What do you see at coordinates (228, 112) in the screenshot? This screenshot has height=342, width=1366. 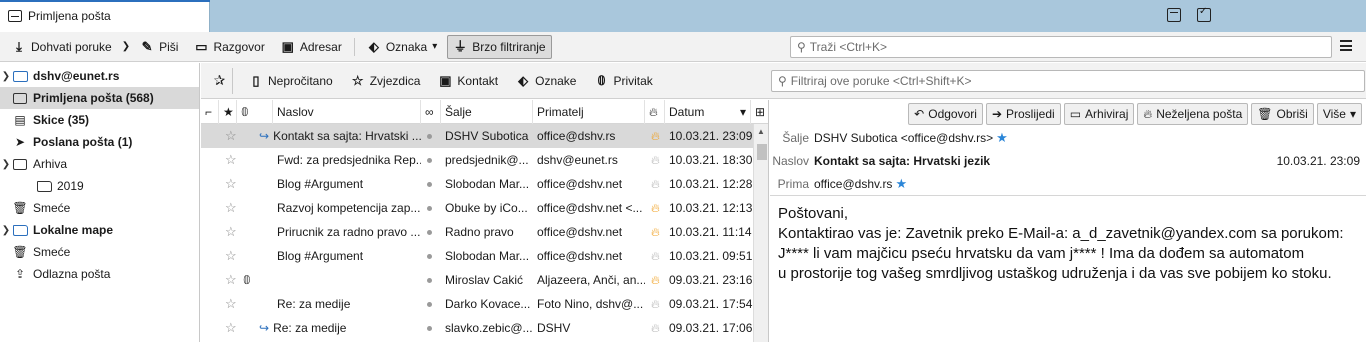 I see `star-column-icon: ★` at bounding box center [228, 112].